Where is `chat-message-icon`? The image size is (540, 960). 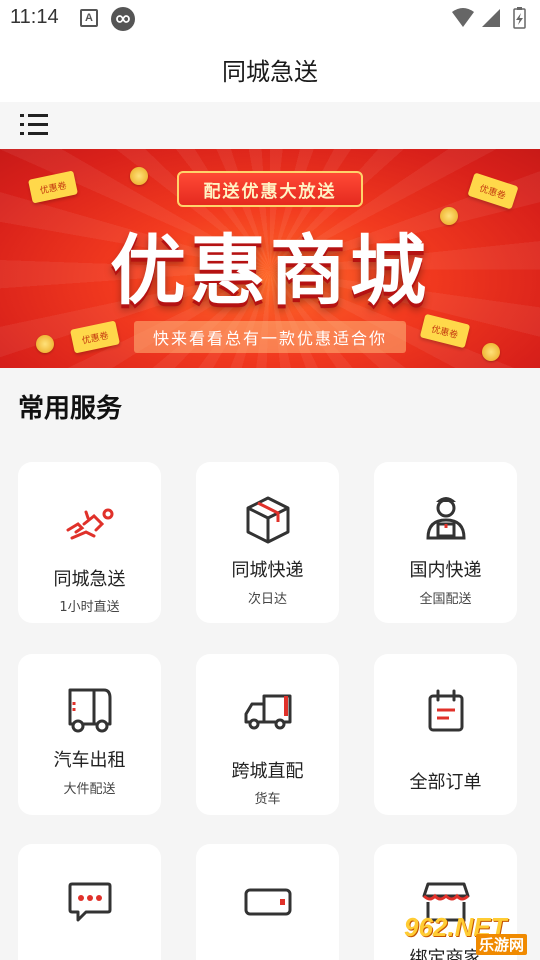 chat-message-icon is located at coordinates (90, 902).